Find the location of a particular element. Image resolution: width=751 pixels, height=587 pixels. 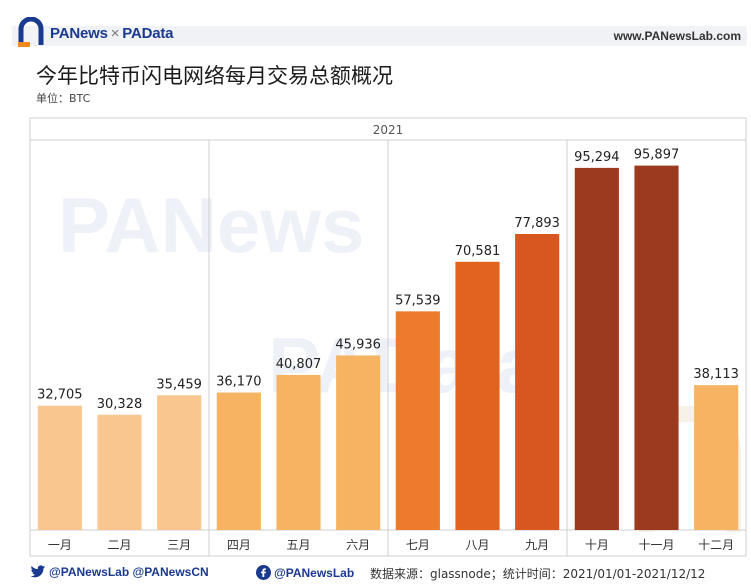

value-label: 35,459 is located at coordinates (179, 384).